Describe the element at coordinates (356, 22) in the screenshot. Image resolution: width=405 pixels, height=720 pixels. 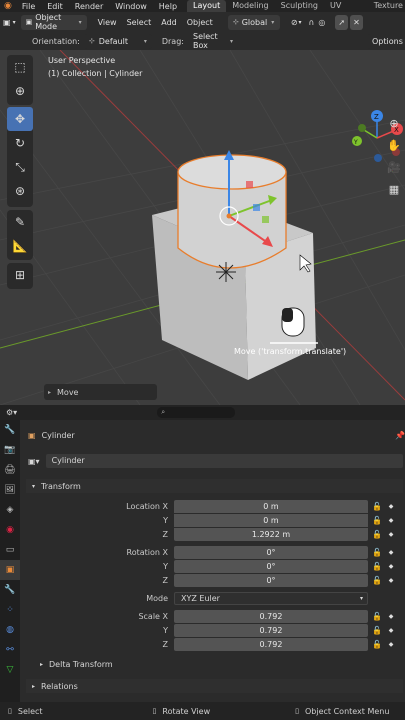
I see `viewport-overlay-button: ✕` at that location.